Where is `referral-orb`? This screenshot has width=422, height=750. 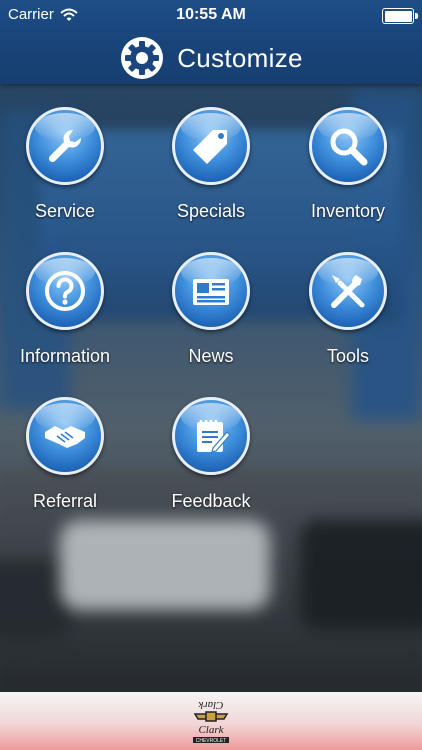
referral-orb is located at coordinates (65, 436).